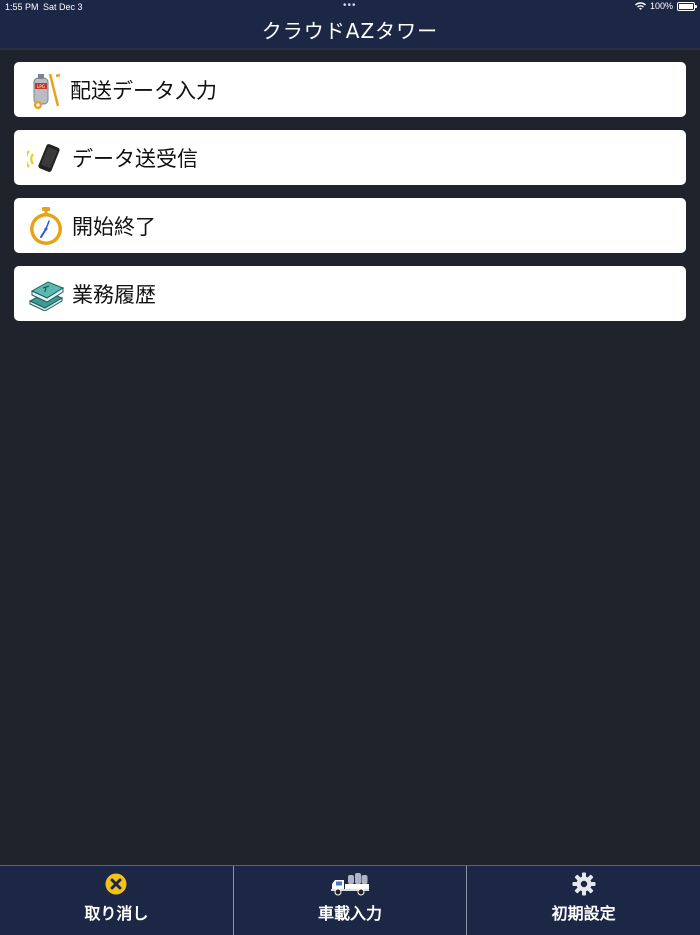 The height and width of the screenshot is (935, 700). I want to click on battery-percent: 100%, so click(661, 6).